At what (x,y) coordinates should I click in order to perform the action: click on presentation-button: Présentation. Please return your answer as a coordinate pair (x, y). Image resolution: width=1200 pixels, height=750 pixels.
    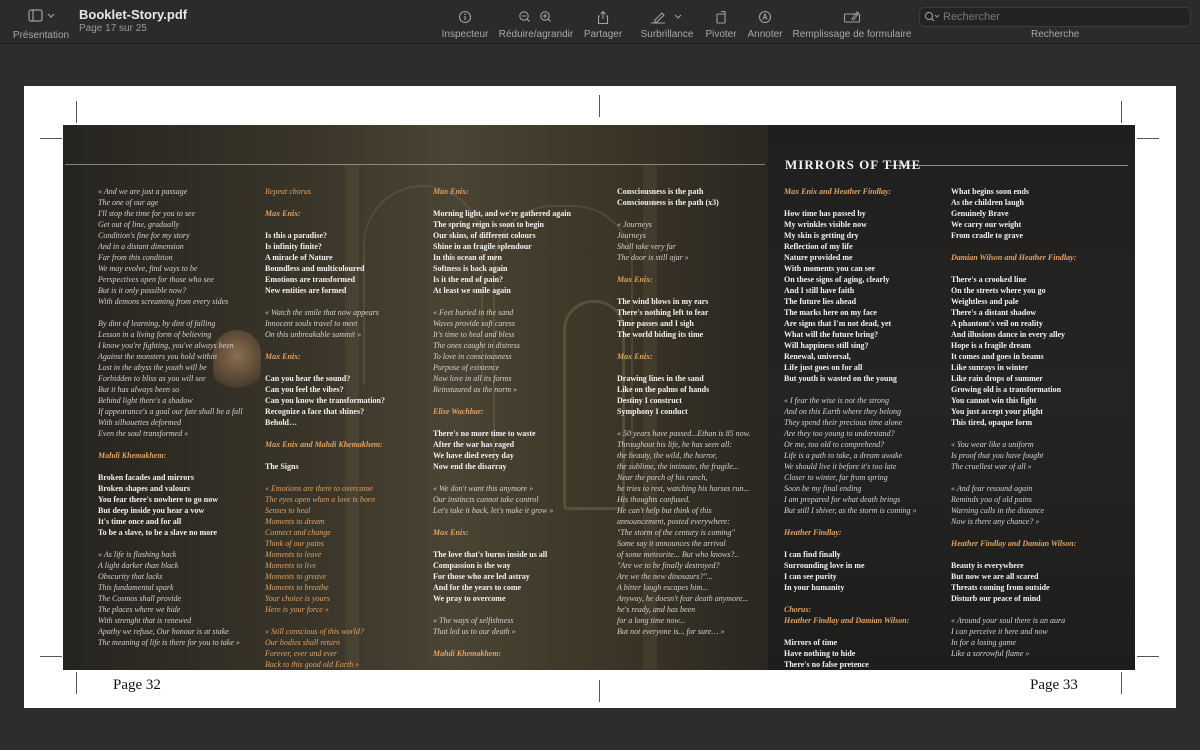
    Looking at the image, I should click on (41, 22).